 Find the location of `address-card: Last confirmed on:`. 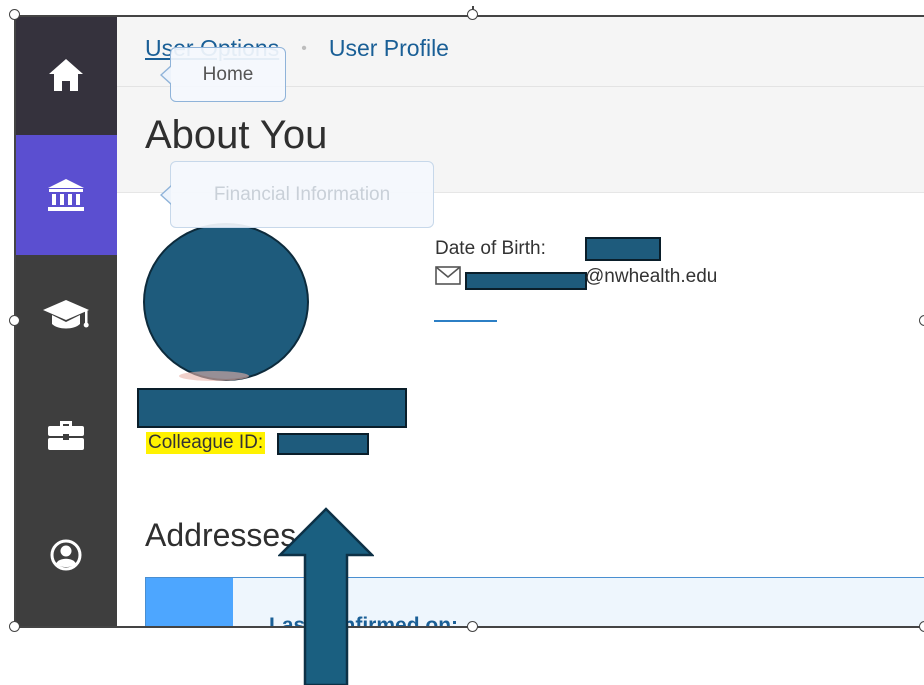

address-card: Last confirmed on: is located at coordinates (534, 602).